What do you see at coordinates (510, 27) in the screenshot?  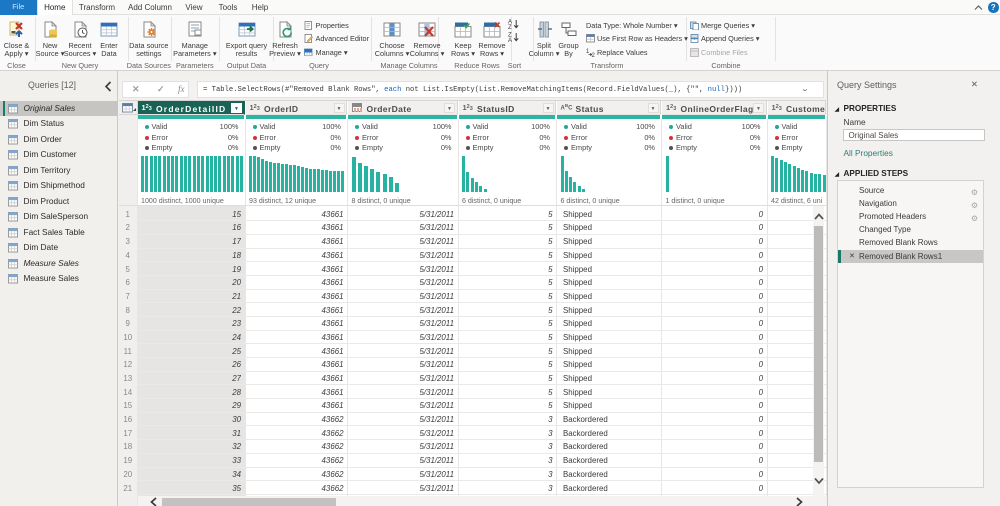 I see `svg-text: Z` at bounding box center [510, 27].